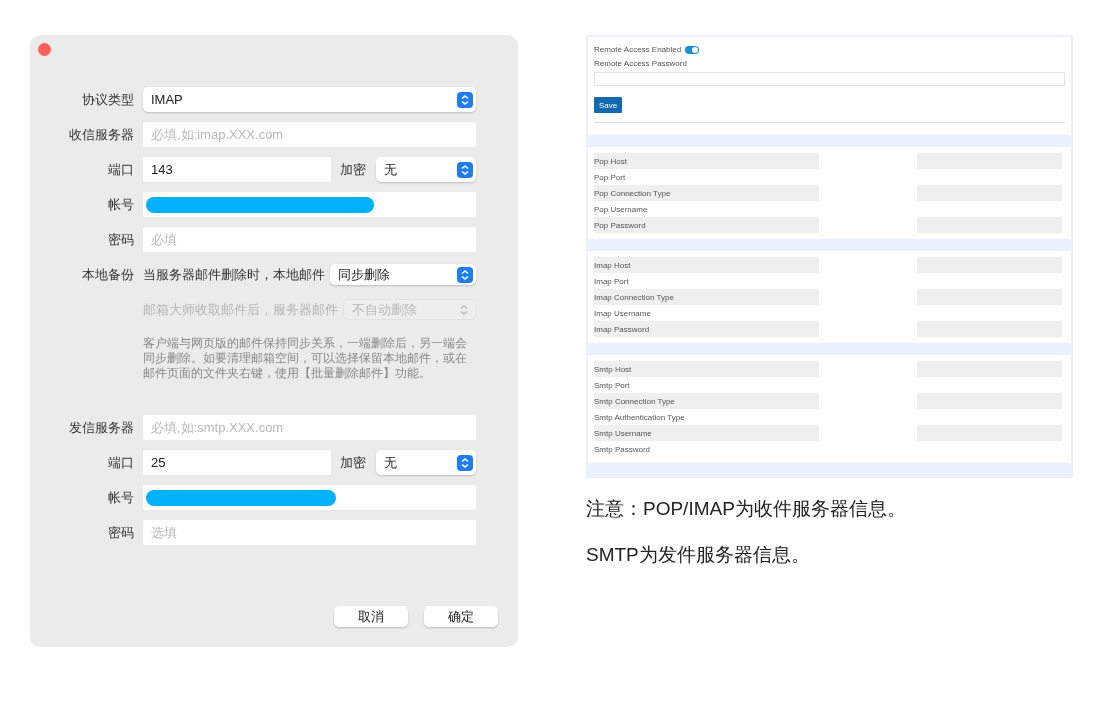 This screenshot has width=1113, height=720. I want to click on select-field: IMAP, so click(309, 99).